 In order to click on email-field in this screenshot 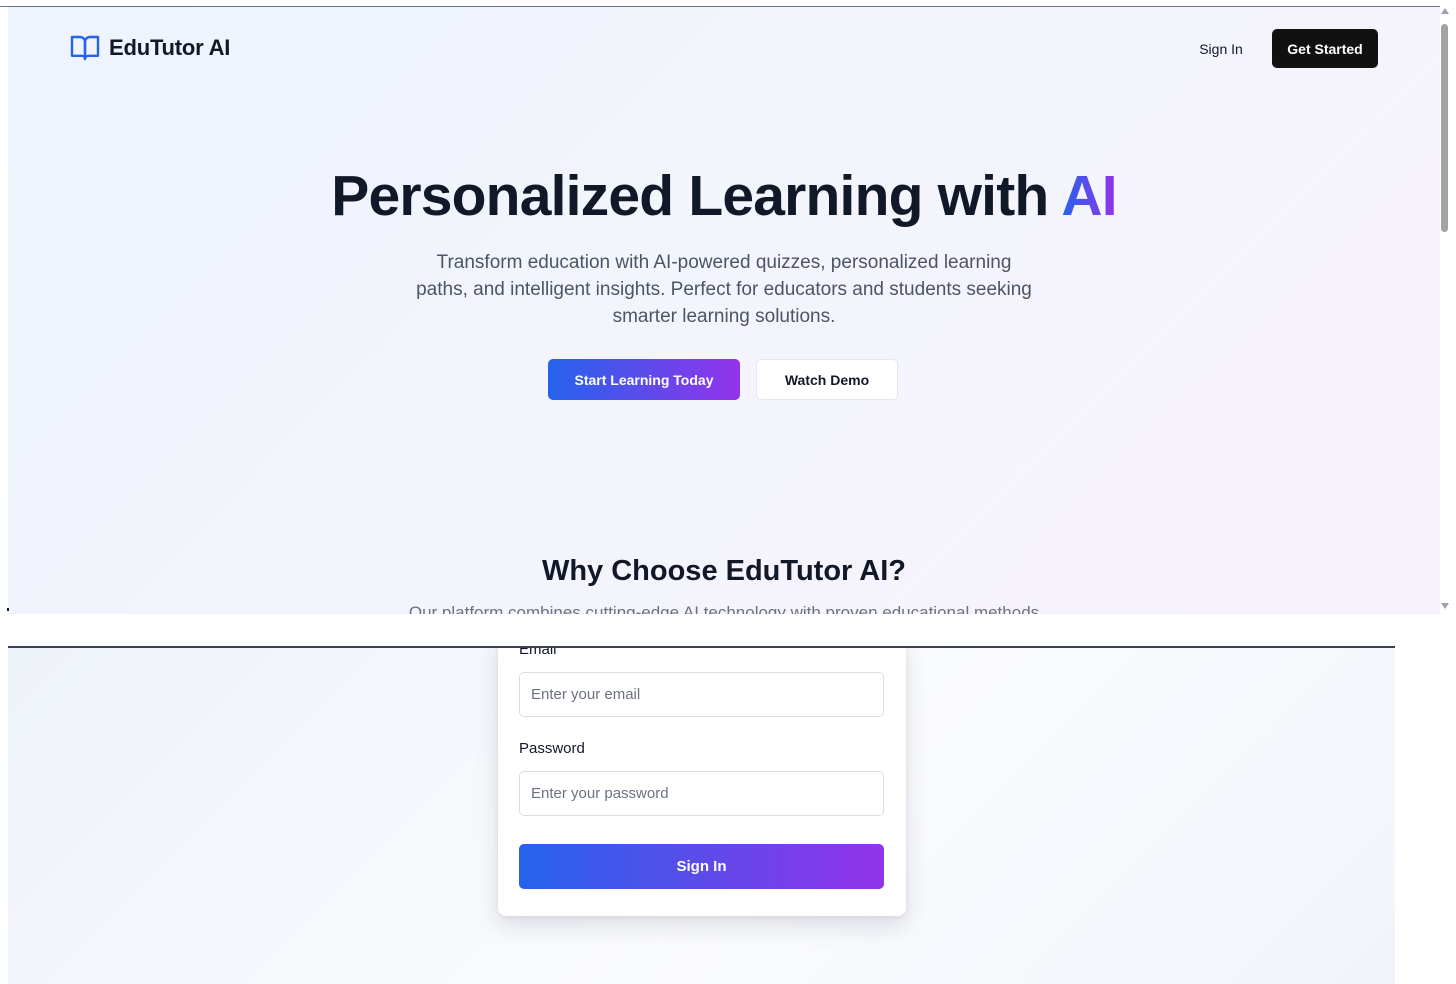, I will do `click(701, 694)`.